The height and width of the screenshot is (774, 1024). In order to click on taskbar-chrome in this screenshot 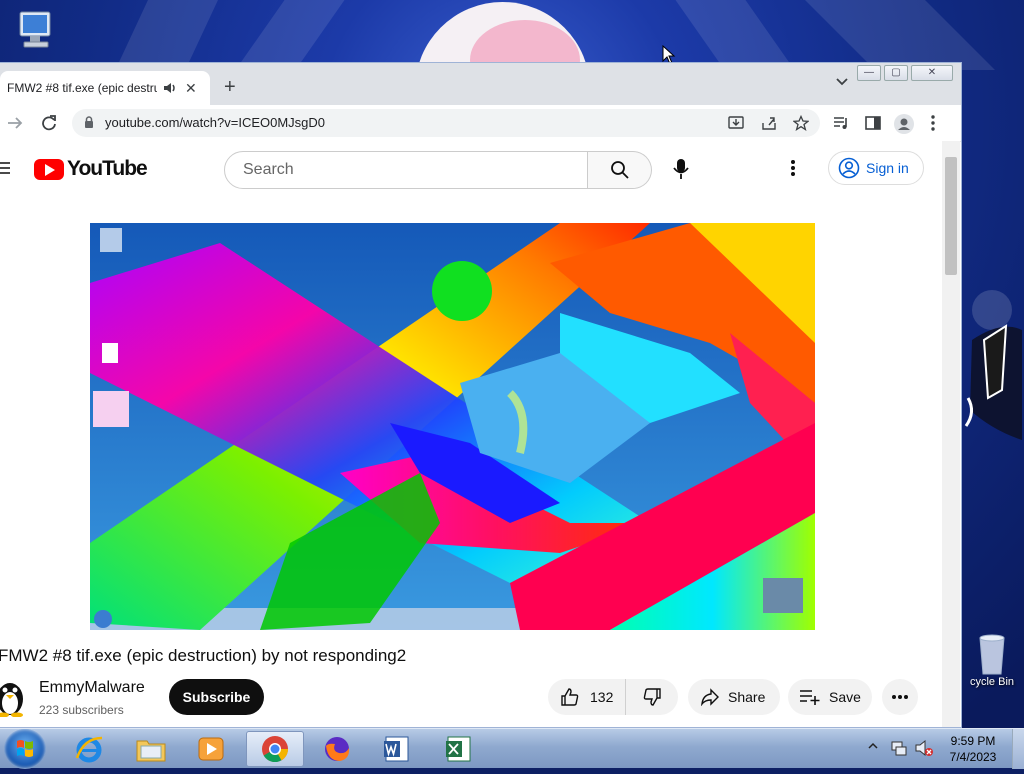, I will do `click(275, 749)`.